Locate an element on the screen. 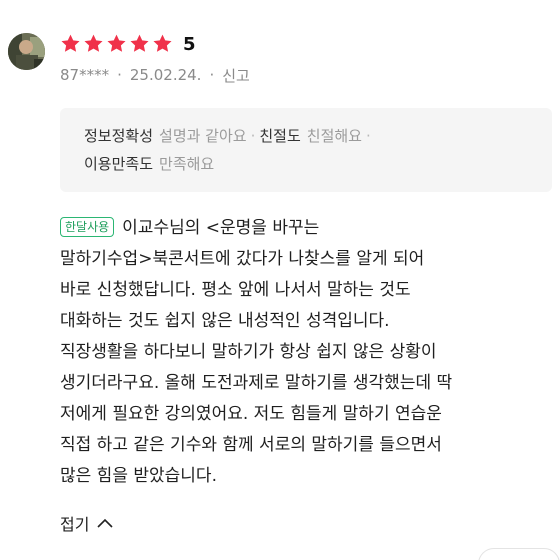 This screenshot has height=560, width=560. reviewer-id: 87**** is located at coordinates (85, 75).